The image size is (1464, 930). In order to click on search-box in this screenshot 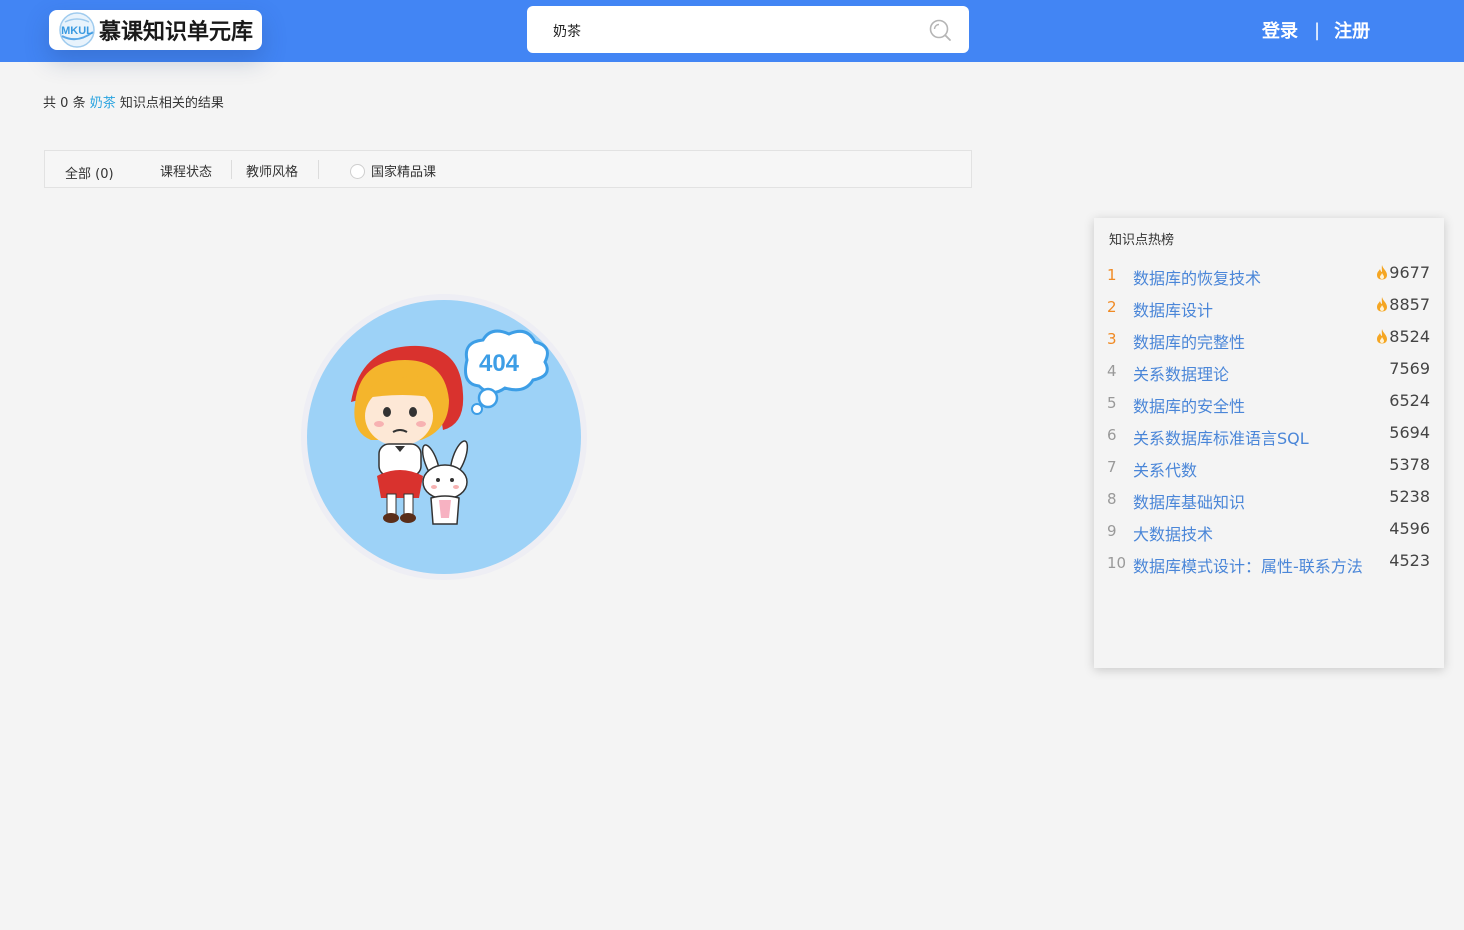, I will do `click(748, 29)`.